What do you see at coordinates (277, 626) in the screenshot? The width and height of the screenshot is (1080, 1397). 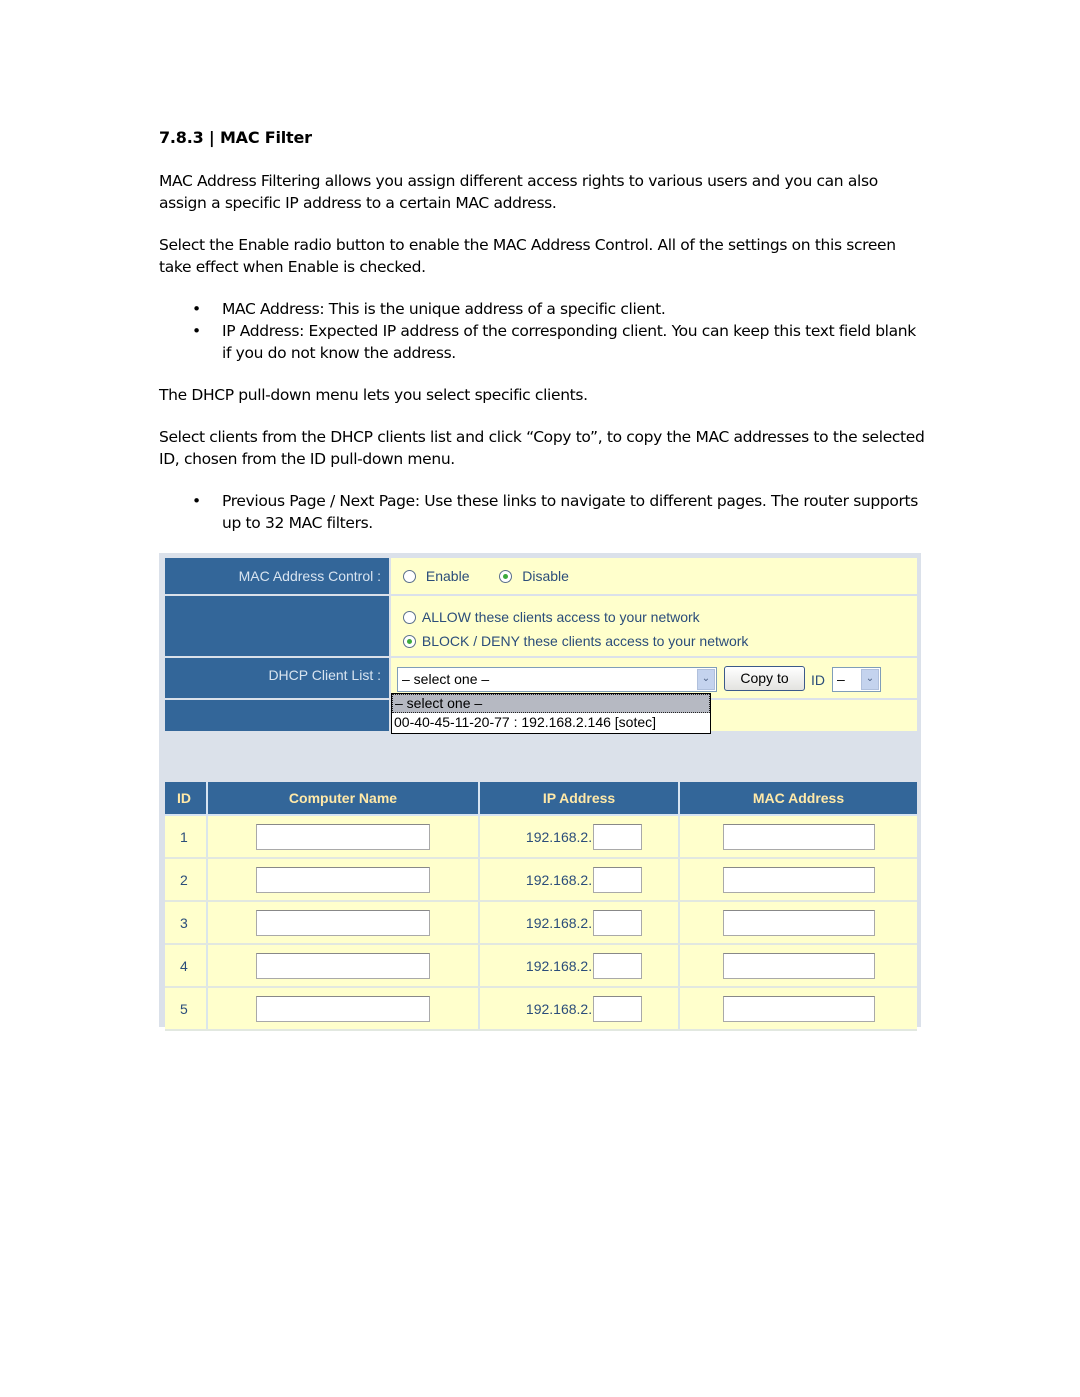 I see `policy-label-cell` at bounding box center [277, 626].